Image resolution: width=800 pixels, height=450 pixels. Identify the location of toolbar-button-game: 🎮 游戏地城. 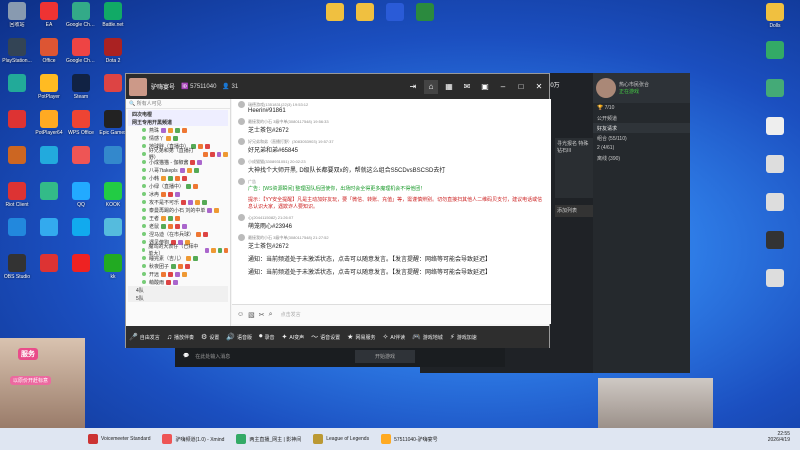
(427, 337).